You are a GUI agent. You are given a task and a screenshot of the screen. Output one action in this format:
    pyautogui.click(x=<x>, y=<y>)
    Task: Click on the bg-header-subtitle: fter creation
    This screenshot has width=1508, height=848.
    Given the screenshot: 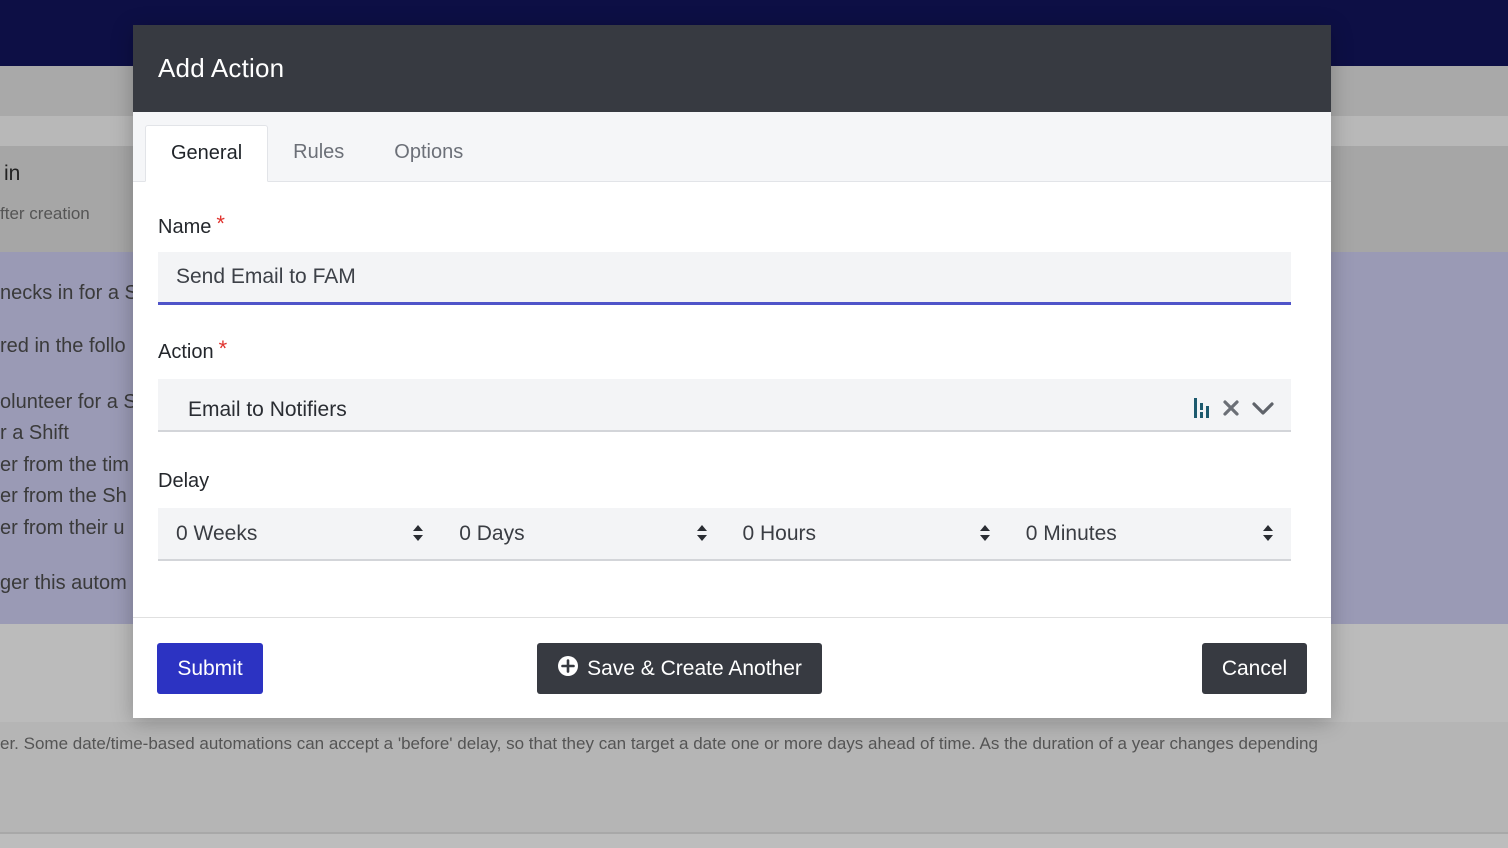 What is the action you would take?
    pyautogui.click(x=45, y=213)
    